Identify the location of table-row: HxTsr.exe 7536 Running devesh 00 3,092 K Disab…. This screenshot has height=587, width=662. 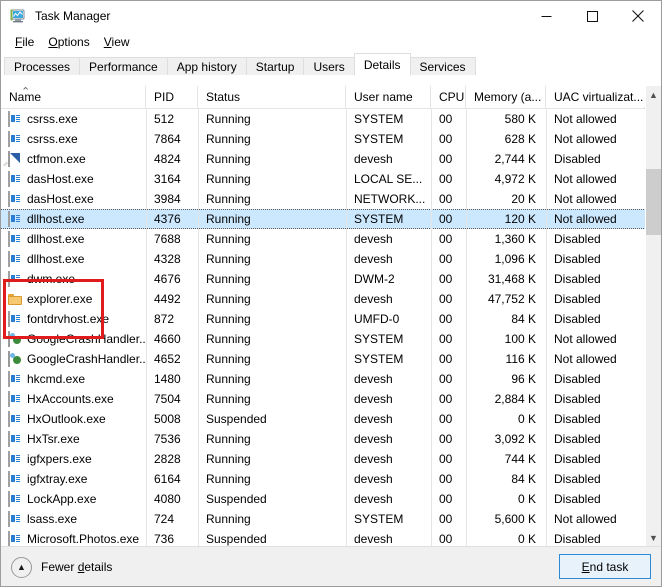
(323, 439).